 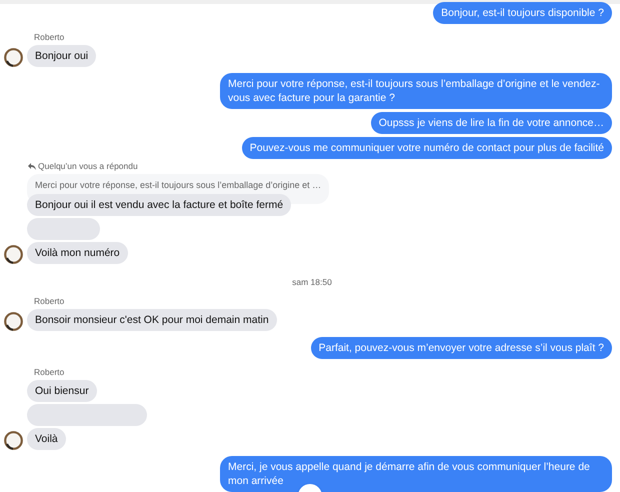 I want to click on received-message: Bonjour oui, so click(x=61, y=56).